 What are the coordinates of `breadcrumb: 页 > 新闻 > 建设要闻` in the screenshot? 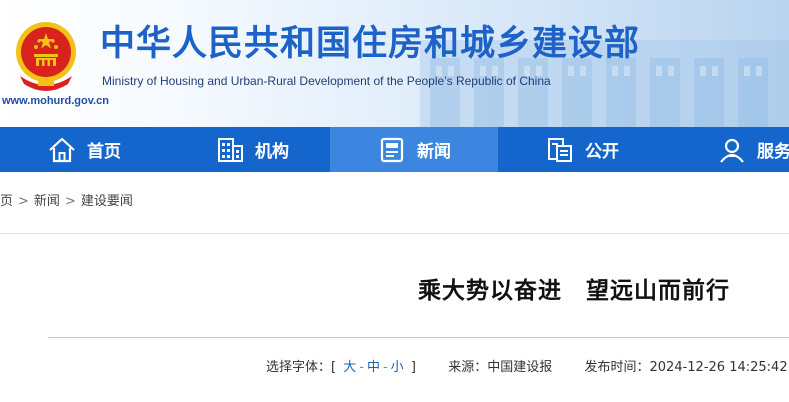 It's located at (66, 202).